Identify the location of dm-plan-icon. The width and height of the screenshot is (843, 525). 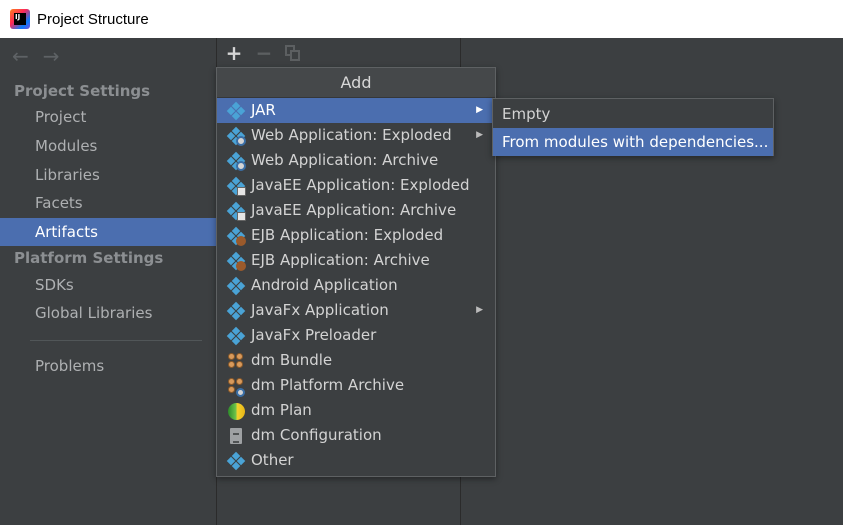
(236, 411).